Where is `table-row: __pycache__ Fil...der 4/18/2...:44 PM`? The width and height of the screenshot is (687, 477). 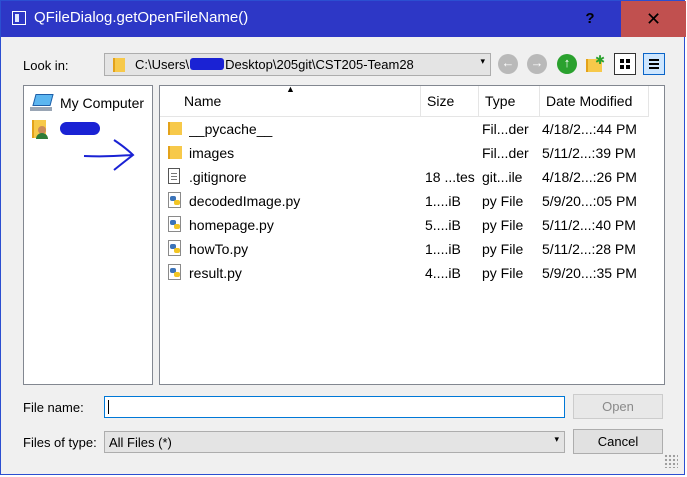 table-row: __pycache__ Fil...der 4/18/2...:44 PM is located at coordinates (412, 129).